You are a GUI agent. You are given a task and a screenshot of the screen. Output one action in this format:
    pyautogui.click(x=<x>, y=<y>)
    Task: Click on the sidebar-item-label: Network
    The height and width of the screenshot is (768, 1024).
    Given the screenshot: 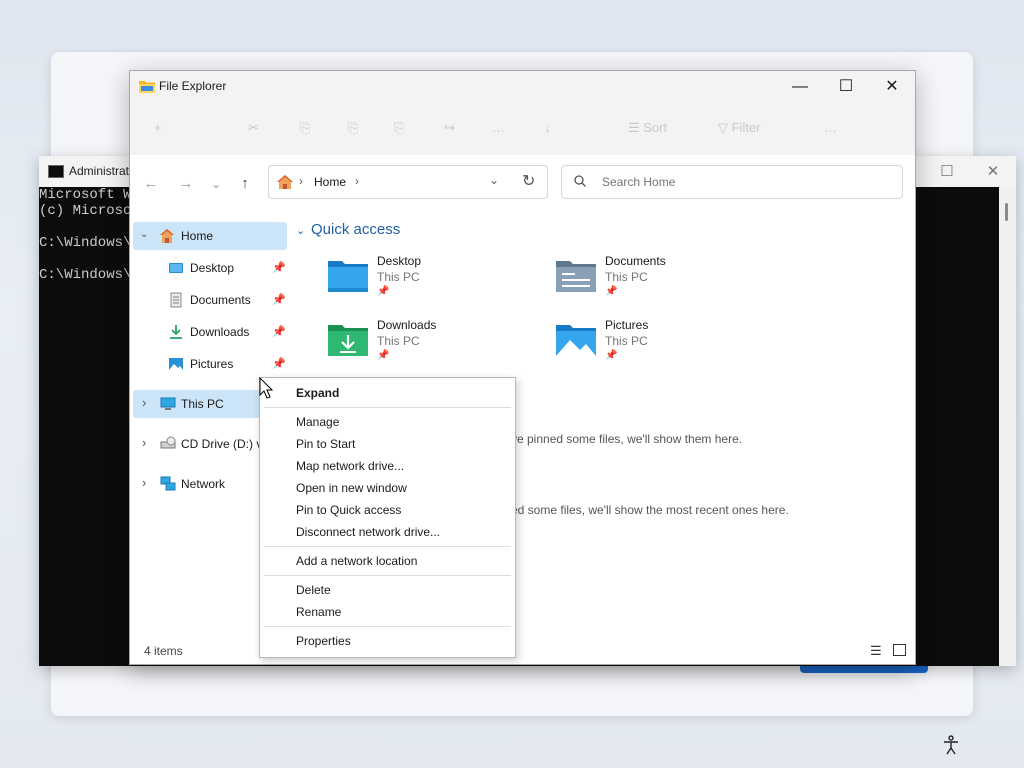 What is the action you would take?
    pyautogui.click(x=203, y=484)
    